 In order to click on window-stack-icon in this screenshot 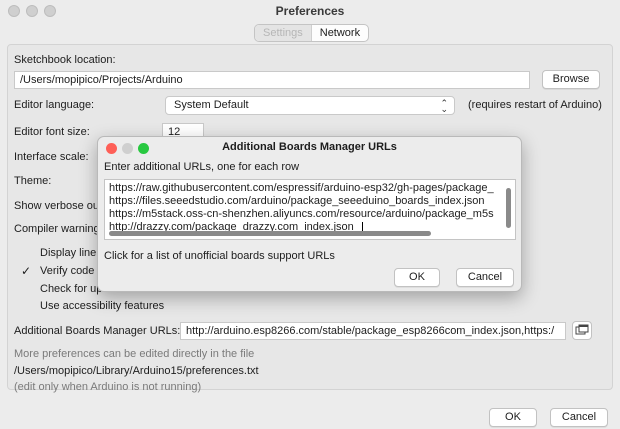, I will do `click(582, 329)`.